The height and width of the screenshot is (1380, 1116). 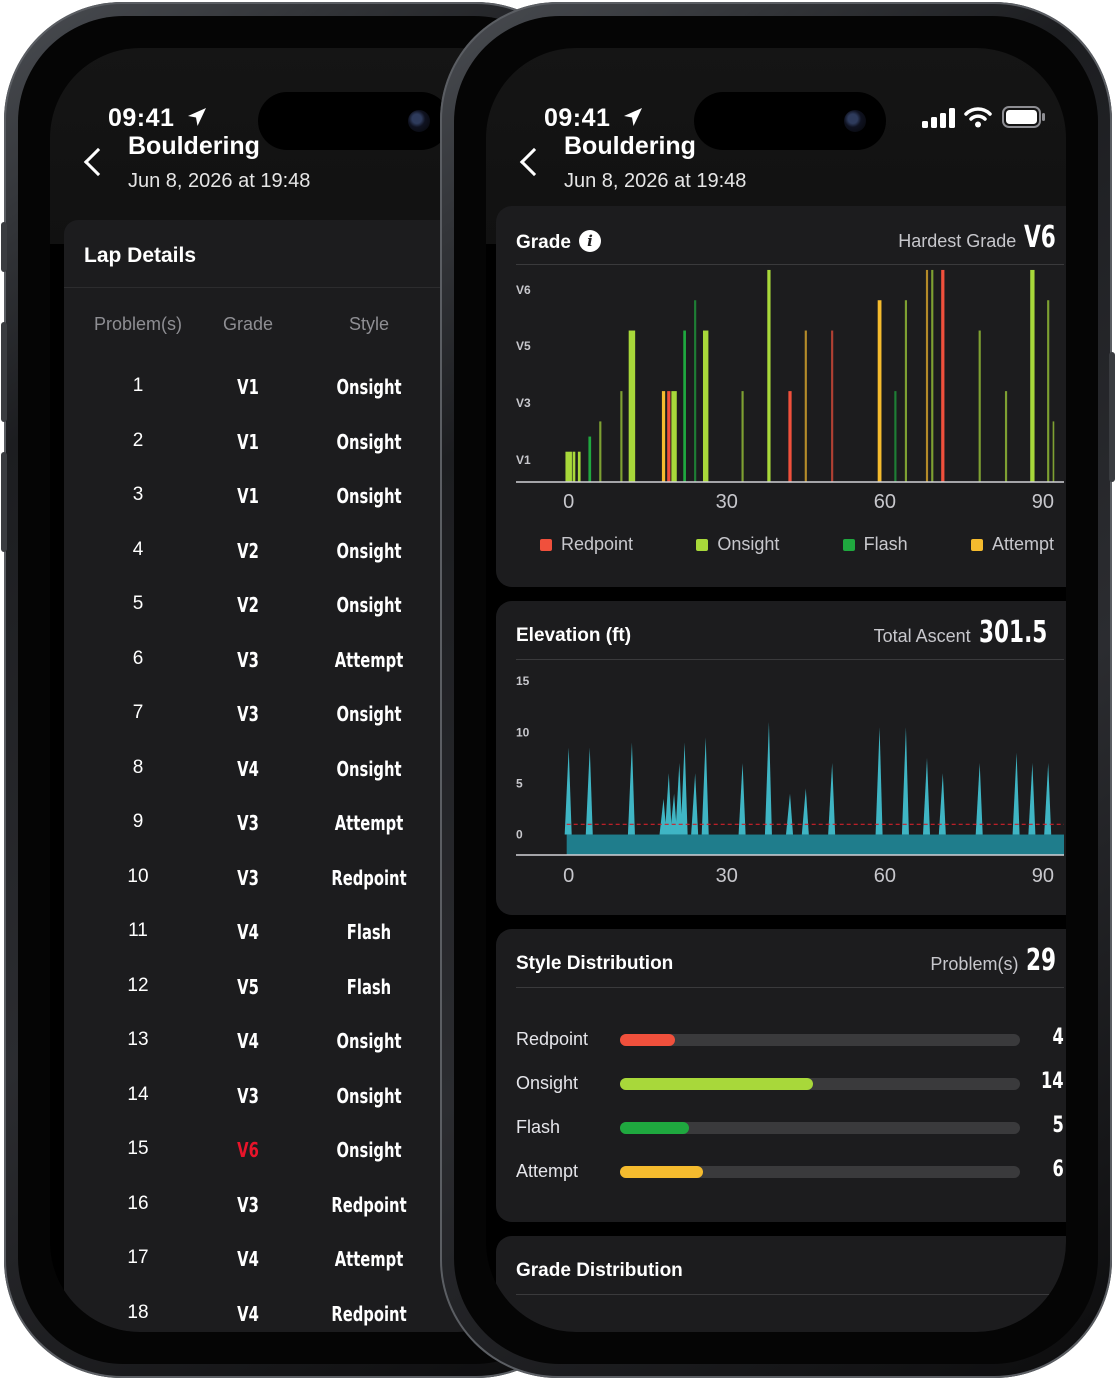 I want to click on style-distribution-title: Style Distribution, so click(x=595, y=963).